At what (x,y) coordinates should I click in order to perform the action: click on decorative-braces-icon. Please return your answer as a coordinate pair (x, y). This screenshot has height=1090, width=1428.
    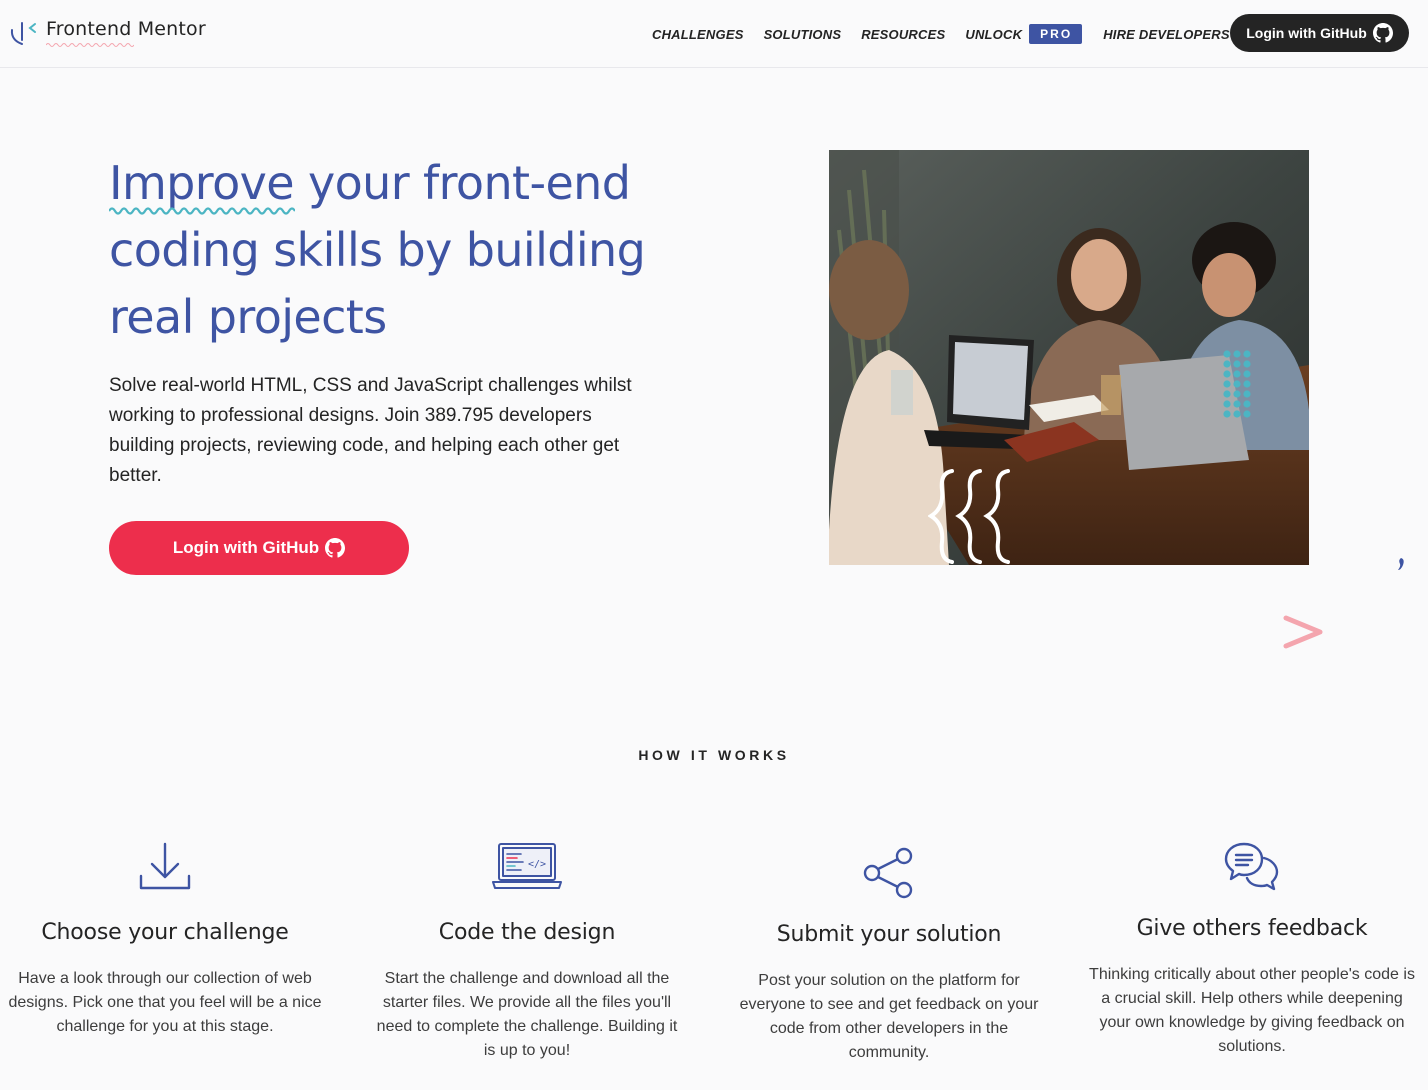
    Looking at the image, I should click on (969, 516).